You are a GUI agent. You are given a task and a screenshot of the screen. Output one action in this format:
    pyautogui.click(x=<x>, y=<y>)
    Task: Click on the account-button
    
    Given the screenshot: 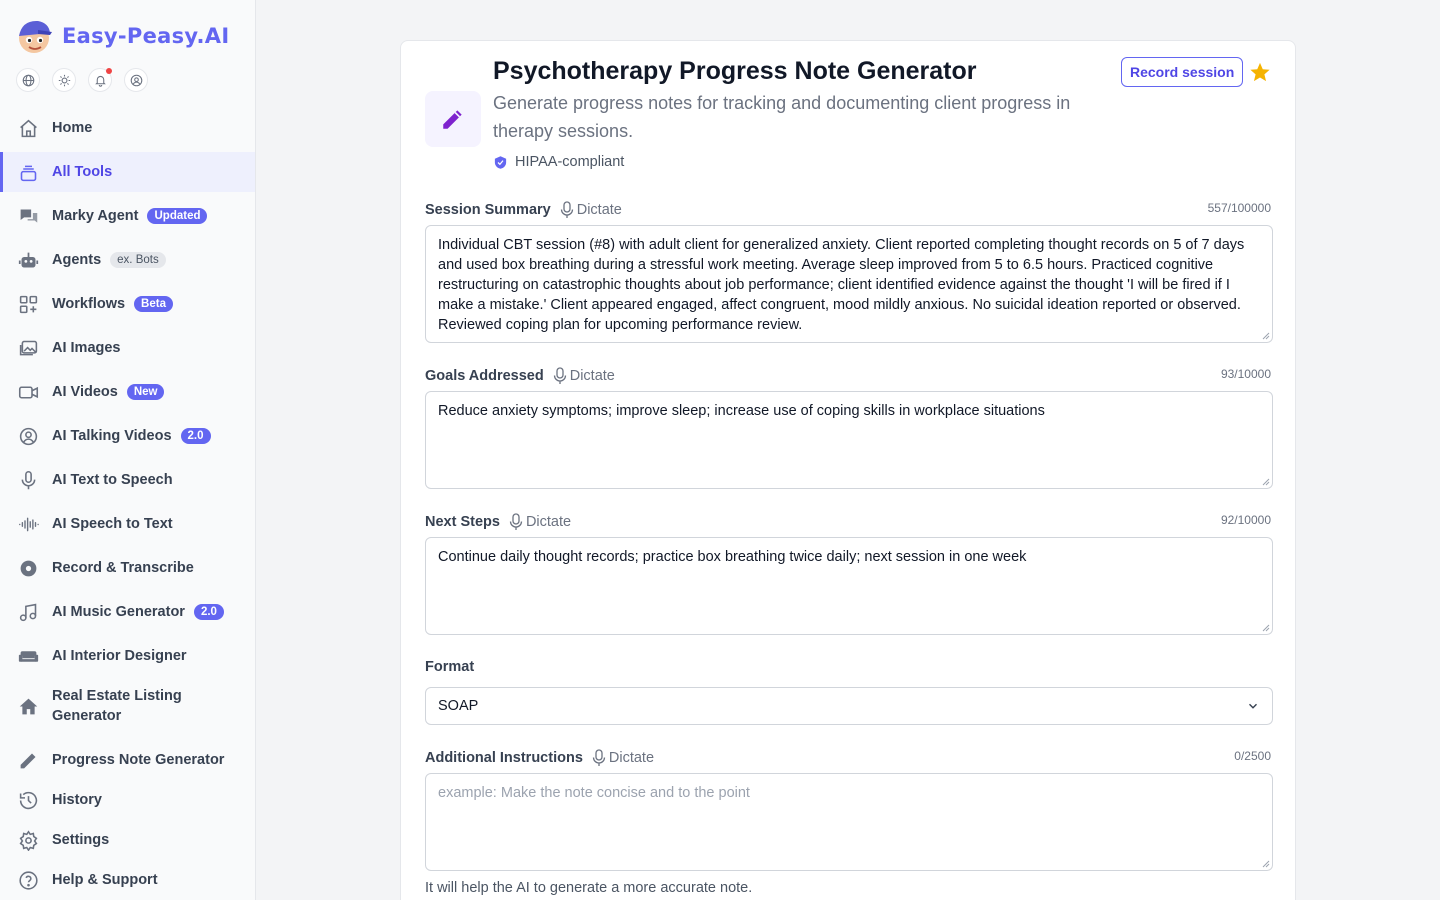 What is the action you would take?
    pyautogui.click(x=136, y=80)
    